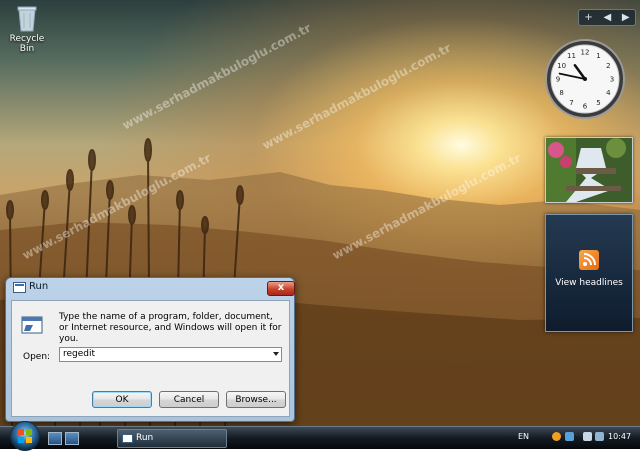 This screenshot has height=451, width=640. Describe the element at coordinates (32, 325) in the screenshot. I see `run-program-icon` at that location.